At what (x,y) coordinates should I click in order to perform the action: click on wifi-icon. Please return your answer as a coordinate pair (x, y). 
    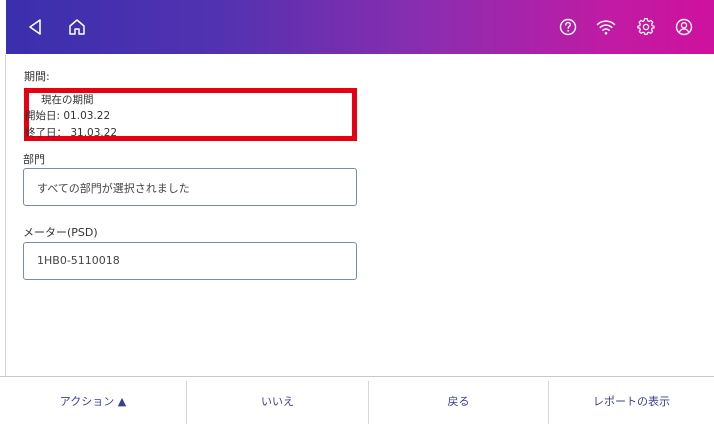
    Looking at the image, I should click on (606, 27).